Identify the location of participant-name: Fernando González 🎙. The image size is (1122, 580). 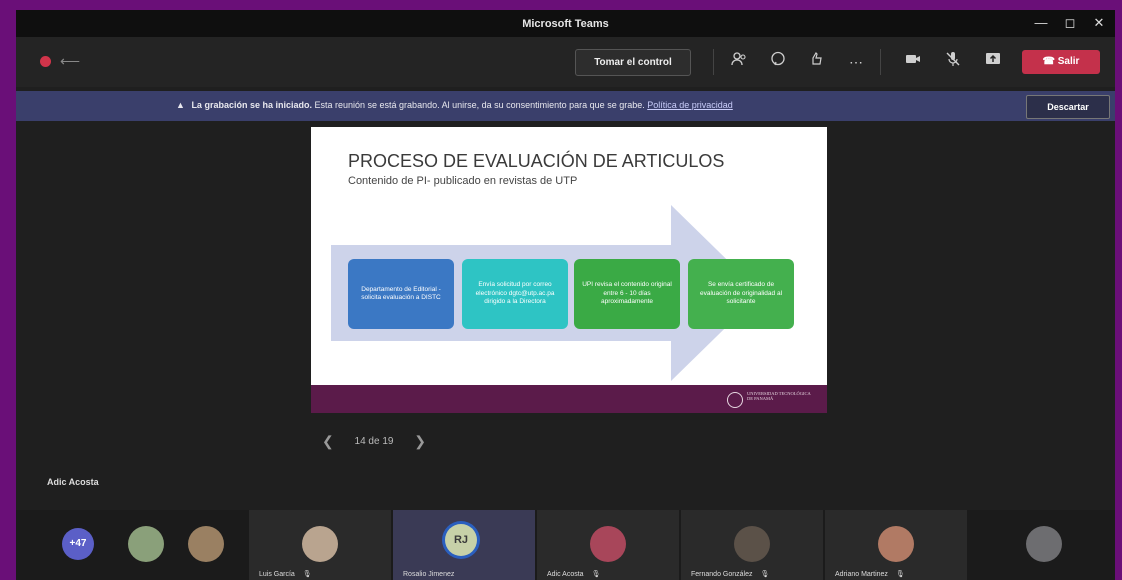
(730, 574).